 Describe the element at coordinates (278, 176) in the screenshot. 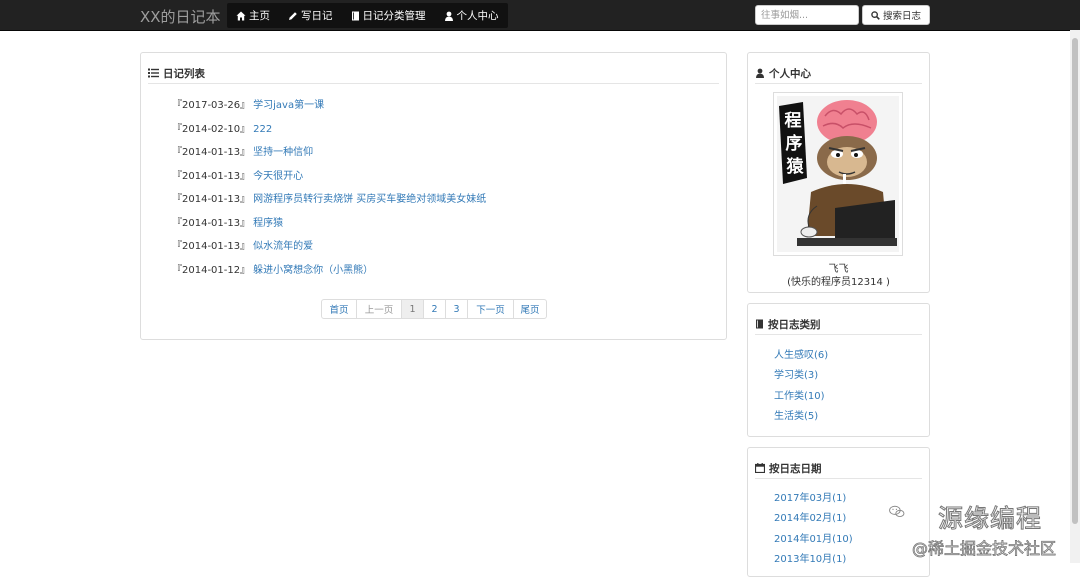

I see `diary-link: 今天很开心` at that location.